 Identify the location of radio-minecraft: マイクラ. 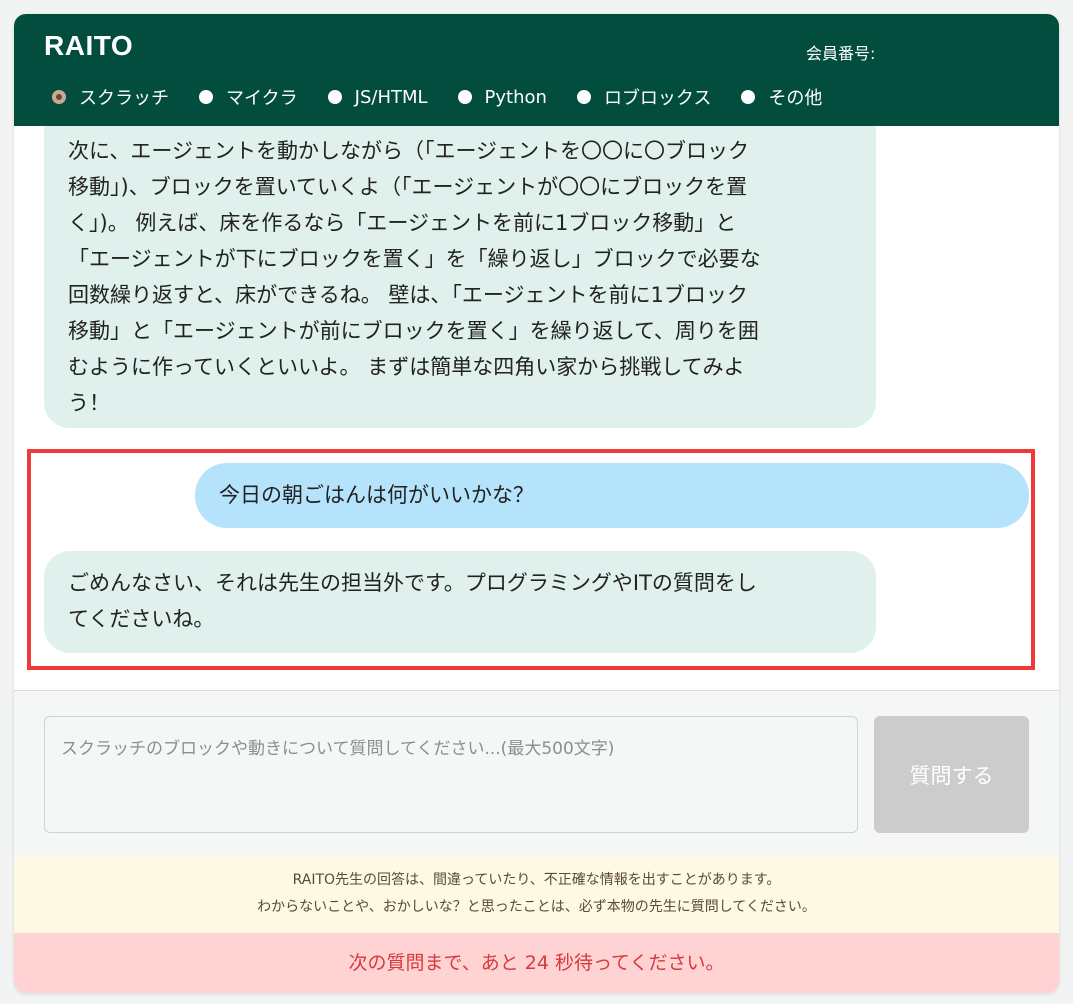
(248, 97).